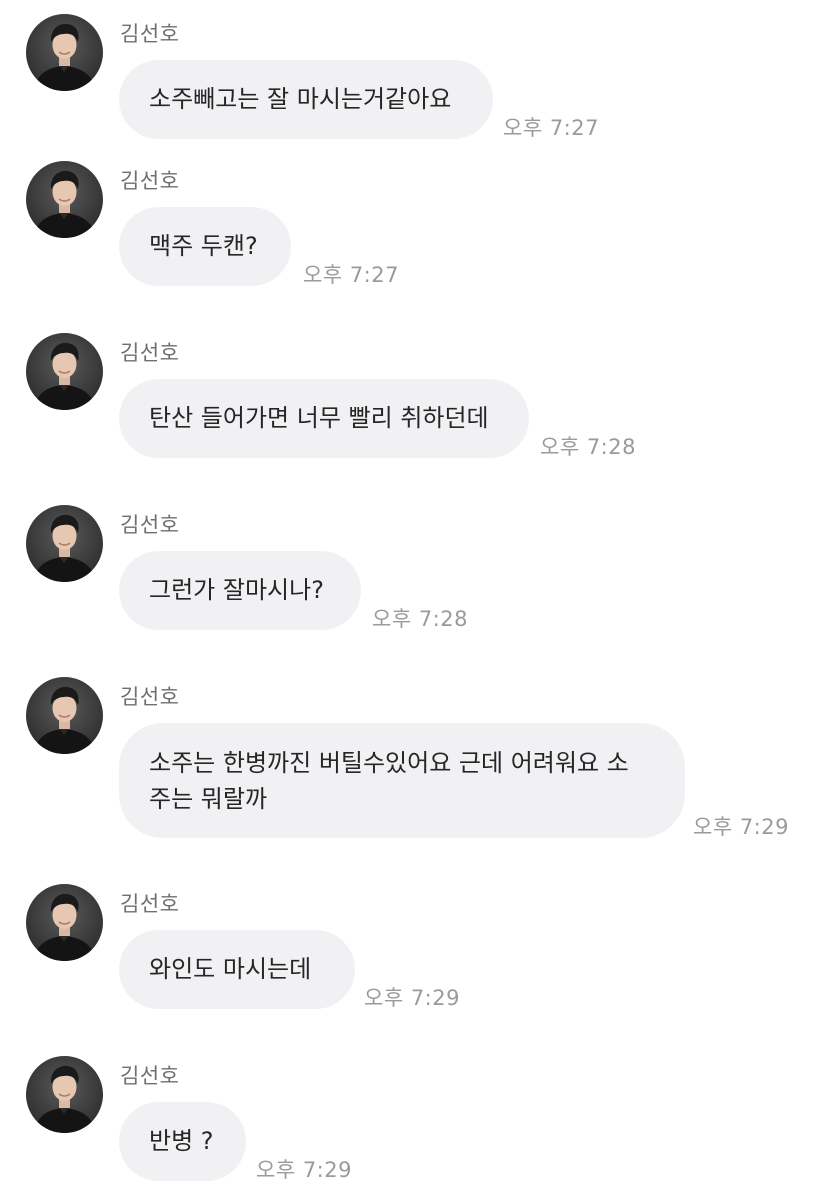 The width and height of the screenshot is (833, 1200). What do you see at coordinates (402, 780) in the screenshot?
I see `message-bubble: 소주는 한병까진 버틸수있어요 근데 어려워요 소 주는 뭐랄까` at bounding box center [402, 780].